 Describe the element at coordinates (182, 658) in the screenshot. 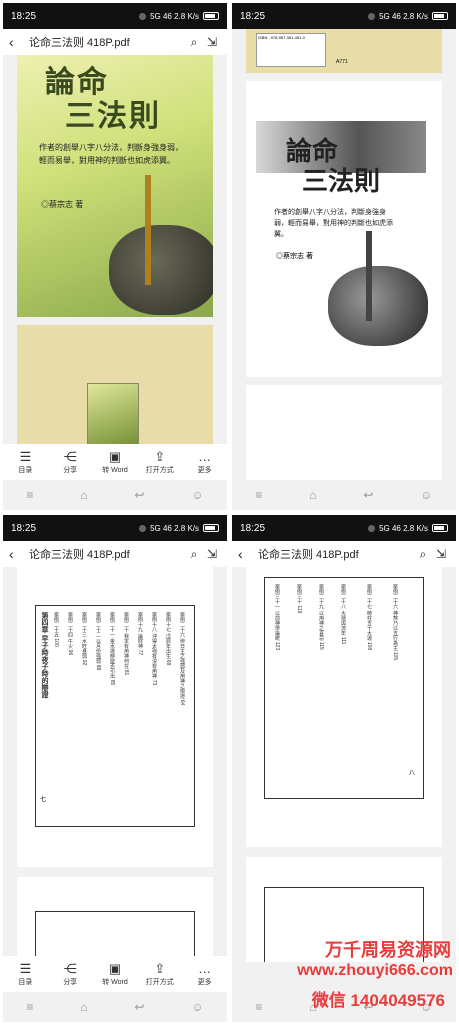

I see `toc-item: 案例二十六 辨日主之強弱及用神之辯證 64` at that location.